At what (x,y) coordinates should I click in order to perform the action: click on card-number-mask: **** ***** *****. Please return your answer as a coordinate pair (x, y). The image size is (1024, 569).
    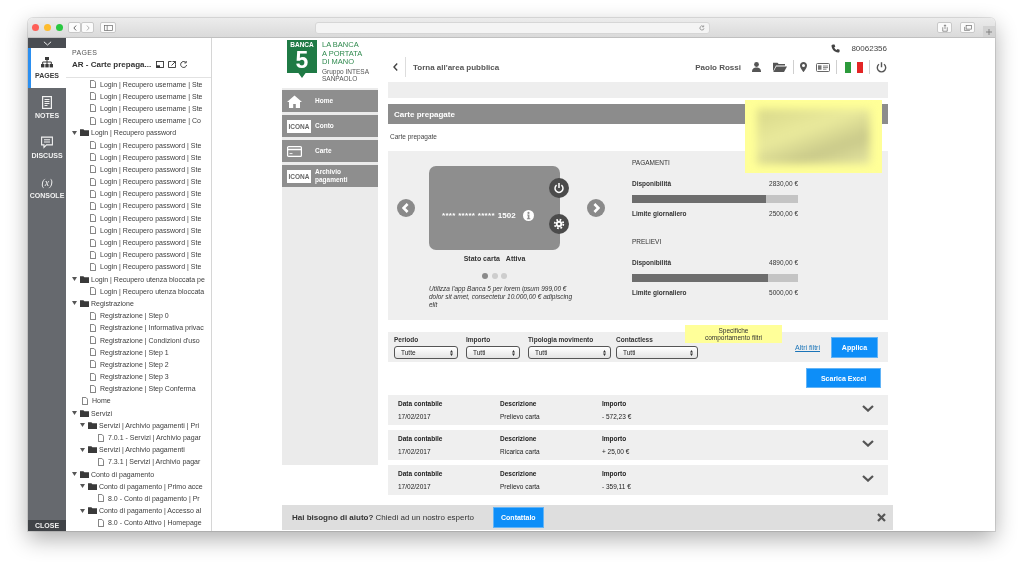
    Looking at the image, I should click on (468, 215).